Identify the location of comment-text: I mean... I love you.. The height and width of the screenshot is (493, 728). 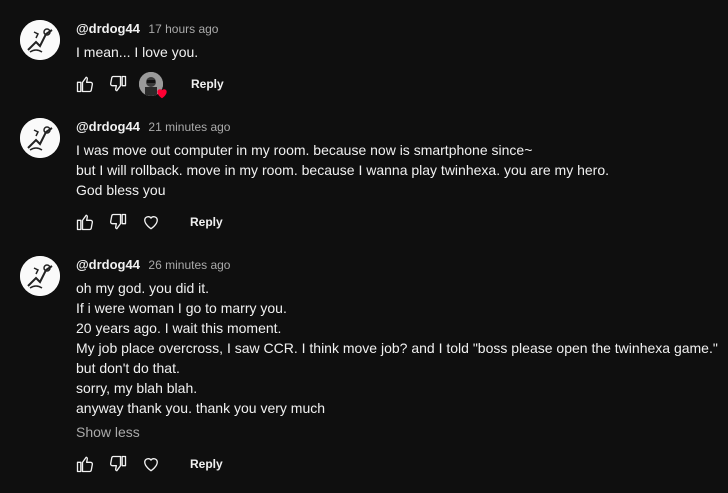
(398, 52).